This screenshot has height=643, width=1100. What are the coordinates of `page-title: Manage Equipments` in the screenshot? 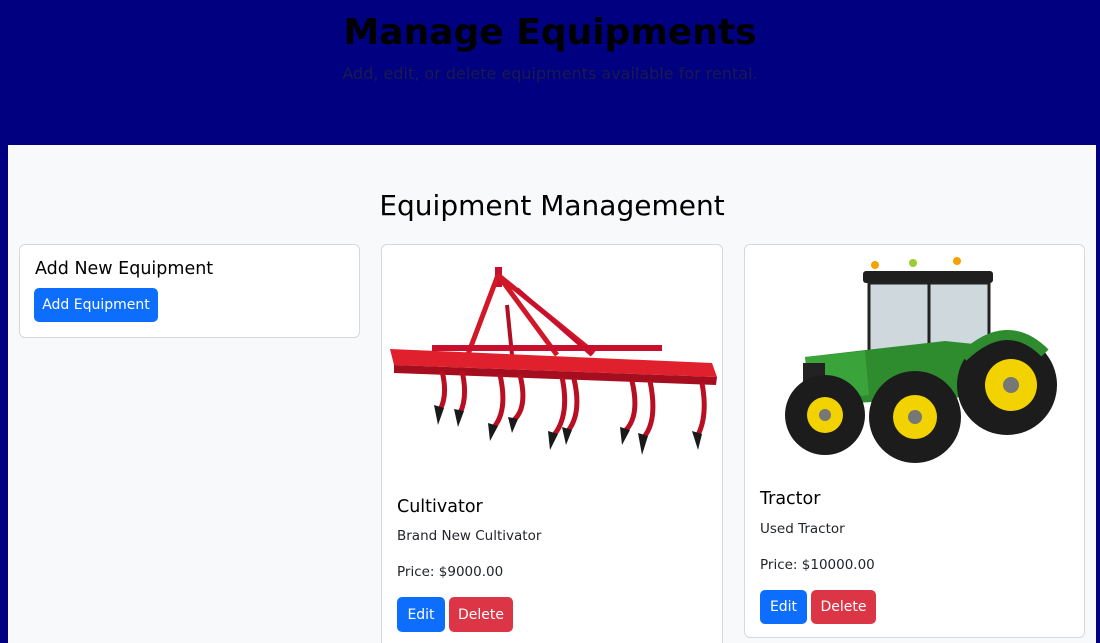 It's located at (550, 32).